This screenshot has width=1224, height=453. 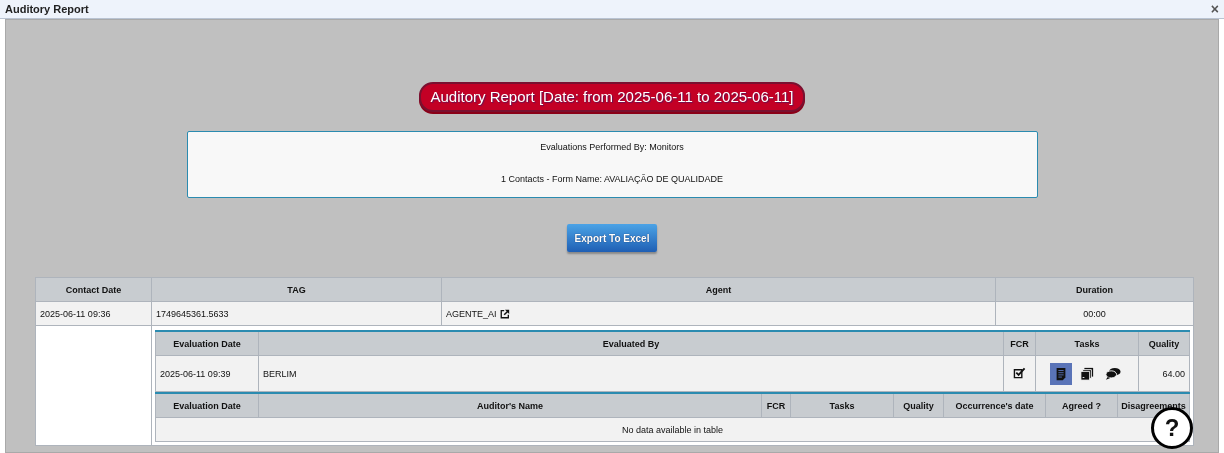 I want to click on info-text: 1 Contacts - Form Name: AVALIAÇÃO DE QUALIDADE, so click(x=612, y=179).